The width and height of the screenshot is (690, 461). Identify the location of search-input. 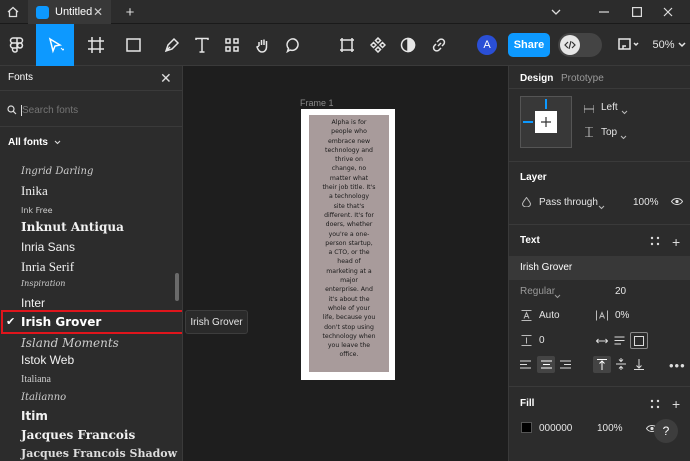
(97, 110).